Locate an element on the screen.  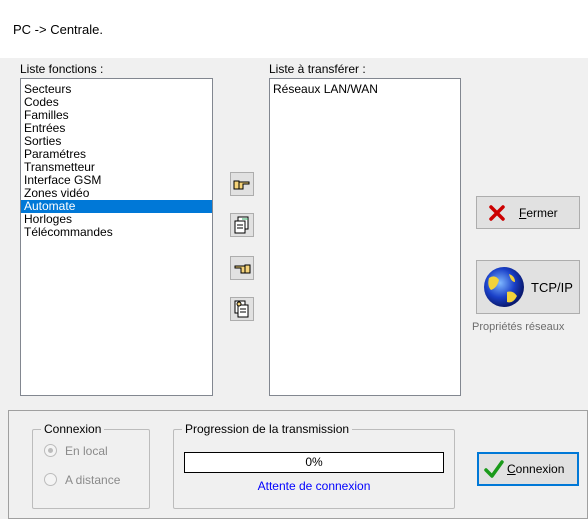
window-title: PC -> Centrale. is located at coordinates (58, 29).